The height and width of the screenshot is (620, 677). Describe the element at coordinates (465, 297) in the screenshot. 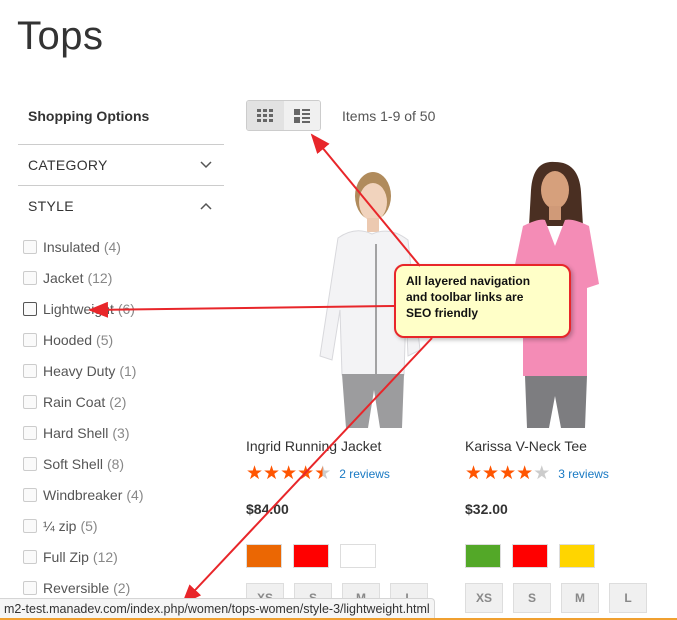

I see `callout-line-2: and toolbar links are` at that location.